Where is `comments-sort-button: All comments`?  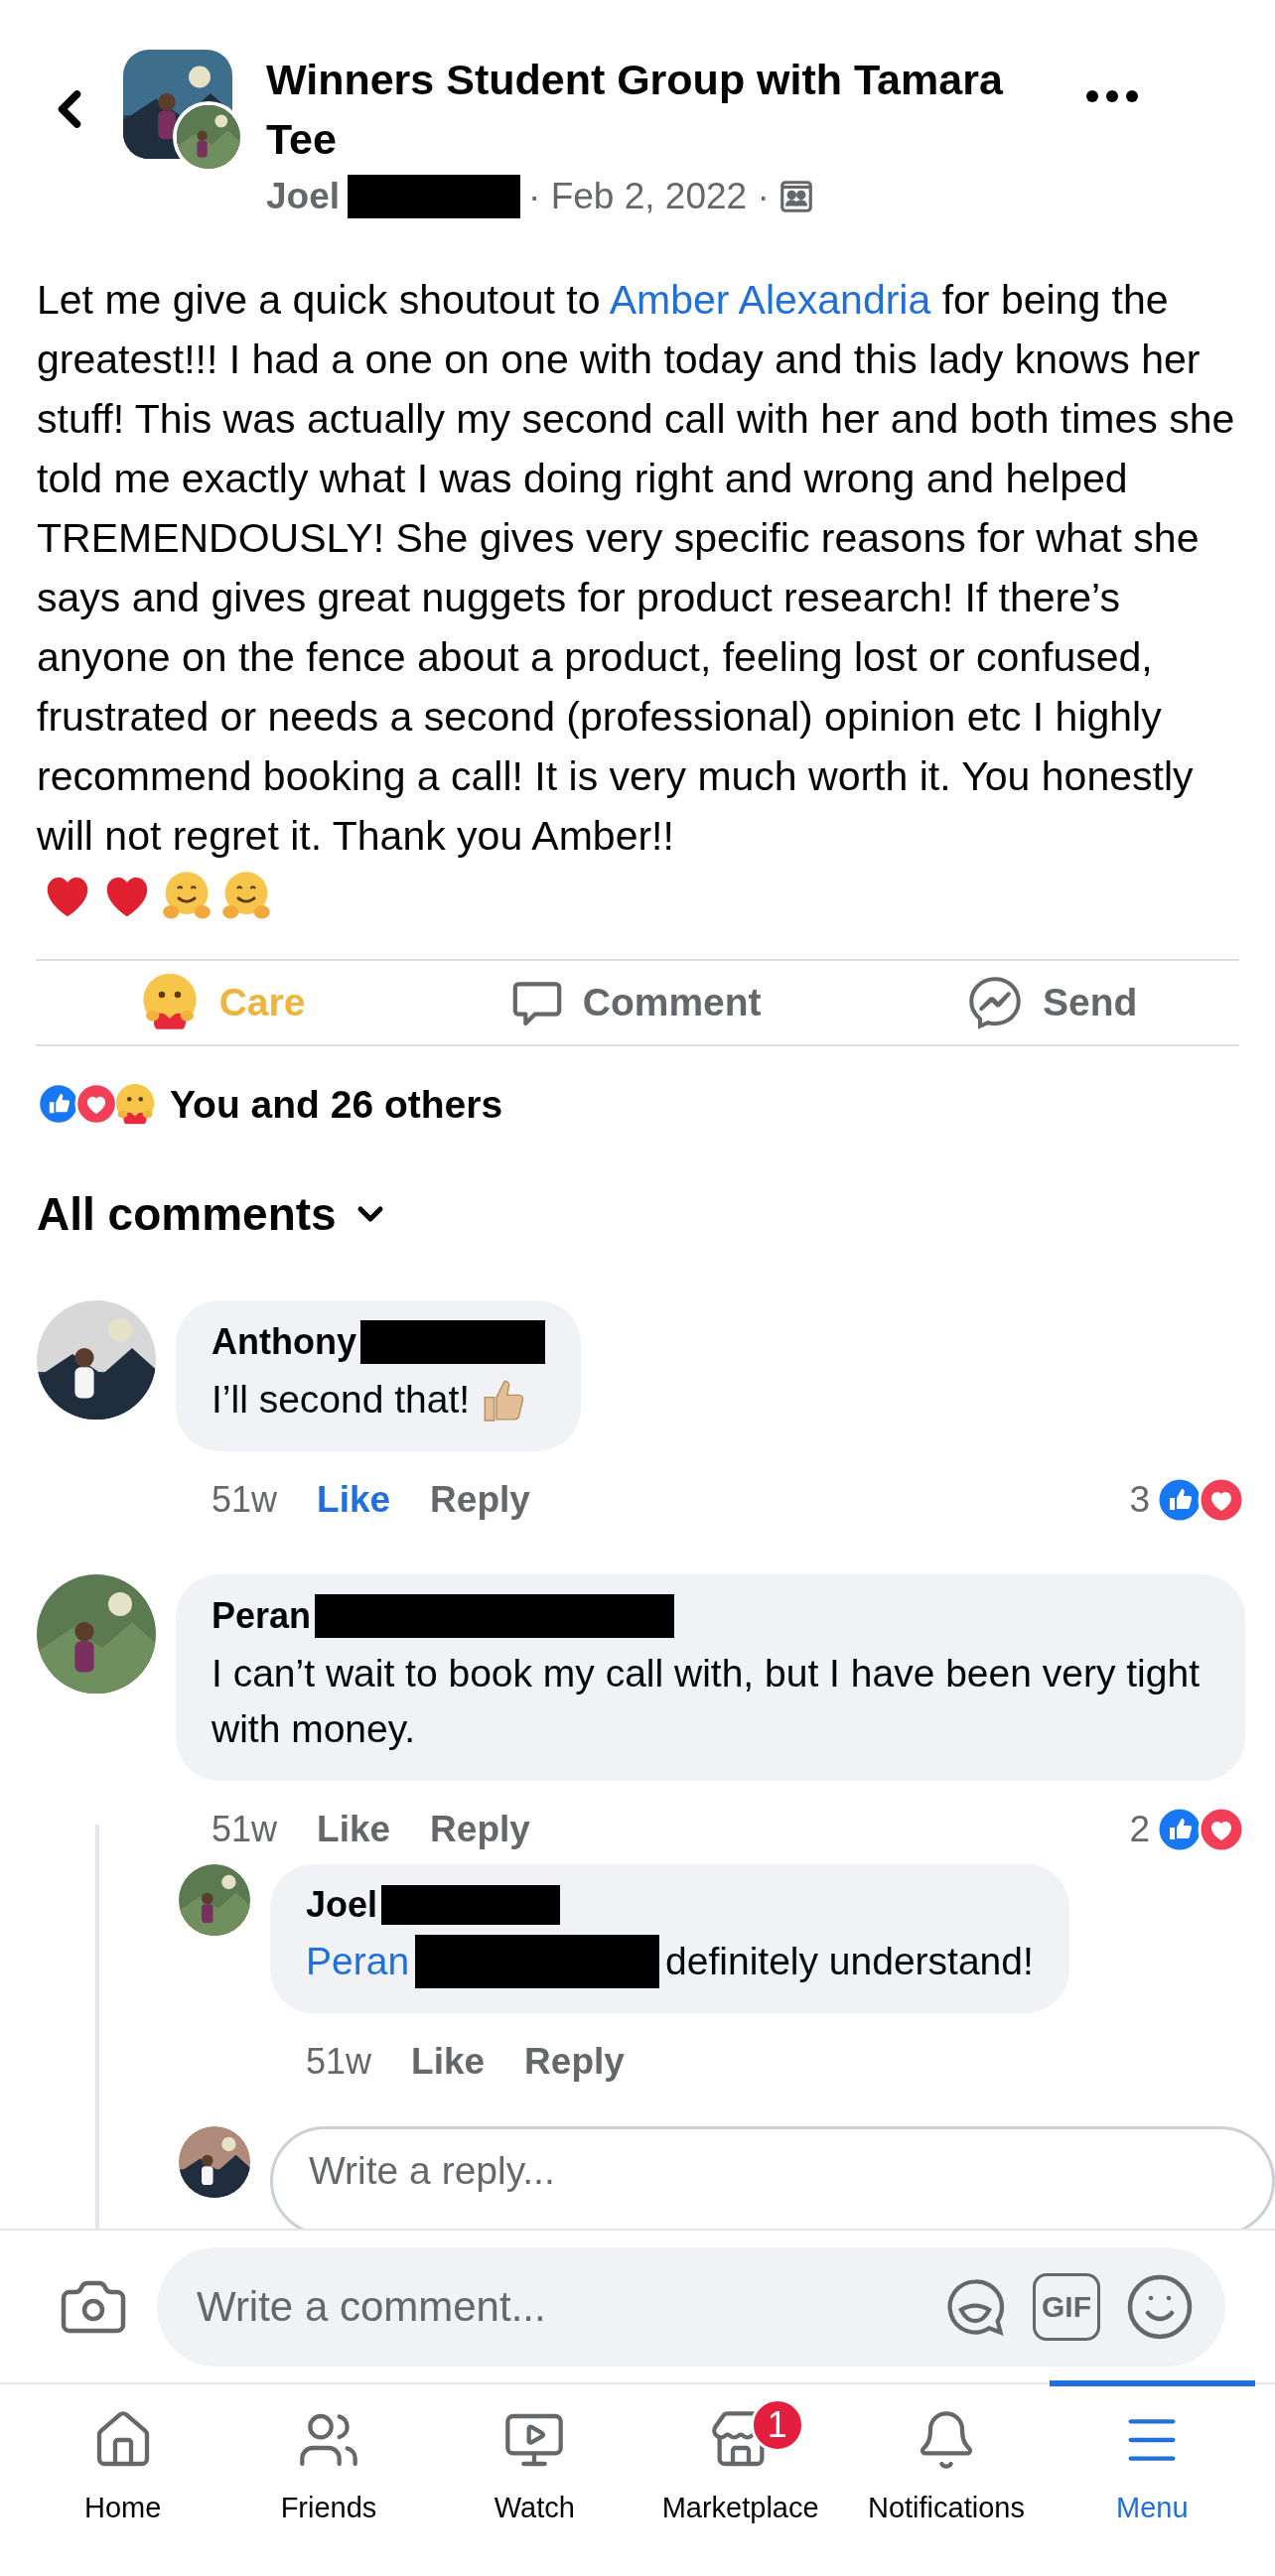
comments-sort-button: All comments is located at coordinates (637, 1214).